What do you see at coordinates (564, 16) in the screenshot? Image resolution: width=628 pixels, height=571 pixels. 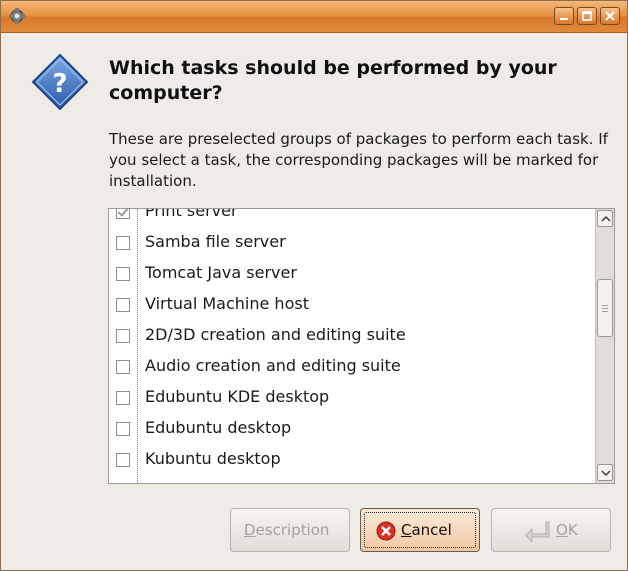 I see `minimize-button` at bounding box center [564, 16].